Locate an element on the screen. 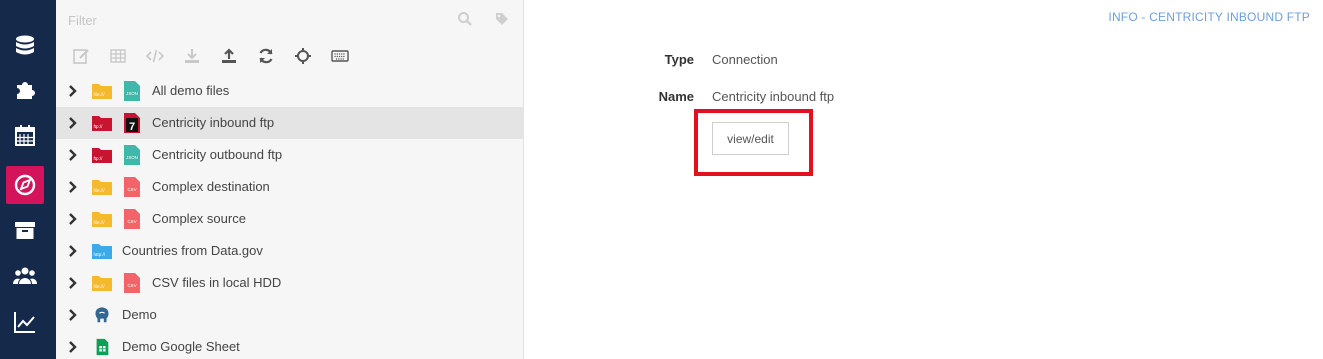 The width and height of the screenshot is (1323, 359). download-button is located at coordinates (192, 56).